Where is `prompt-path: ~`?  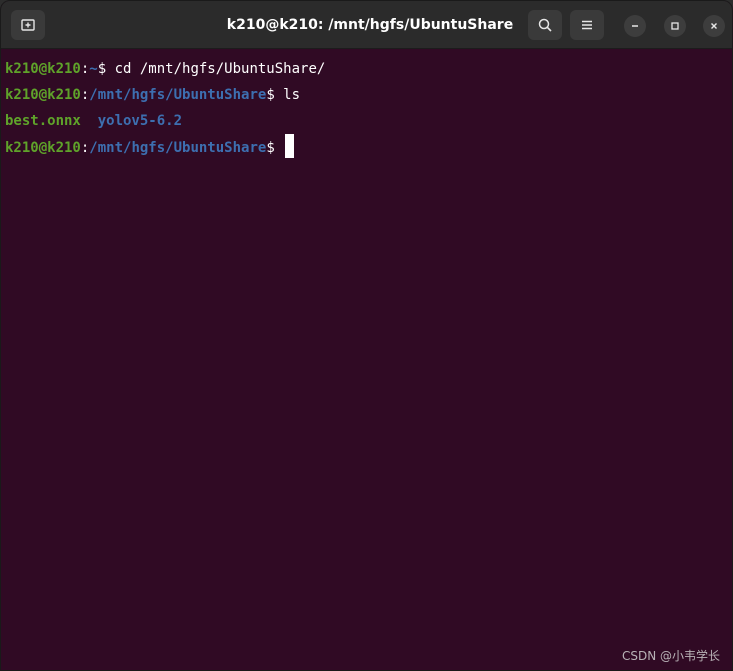
prompt-path: ~ is located at coordinates (93, 69).